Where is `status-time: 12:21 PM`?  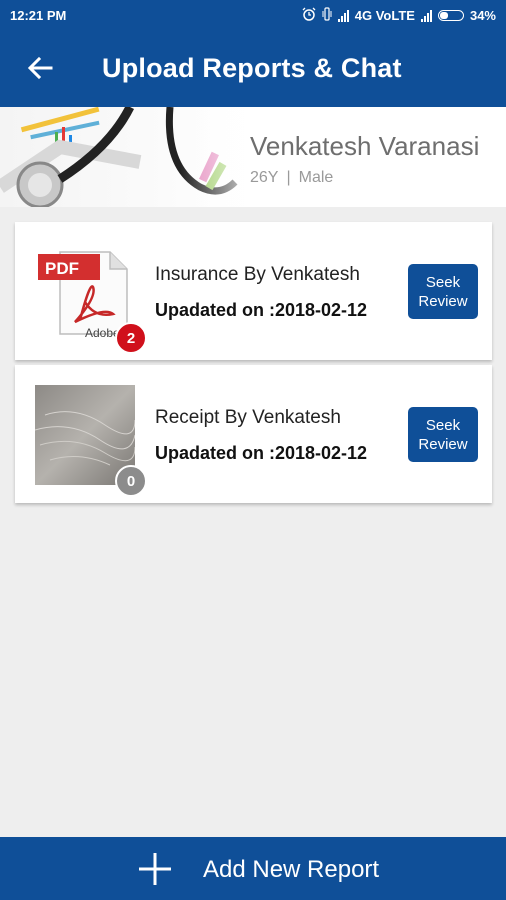 status-time: 12:21 PM is located at coordinates (38, 15).